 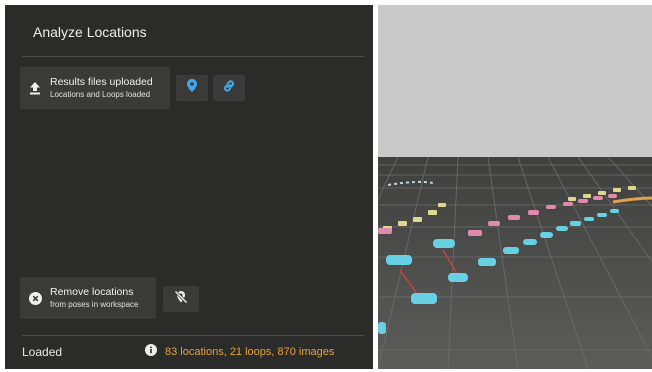 I want to click on results-uploaded-sublabel: Locations and Loops loaded, so click(x=100, y=94).